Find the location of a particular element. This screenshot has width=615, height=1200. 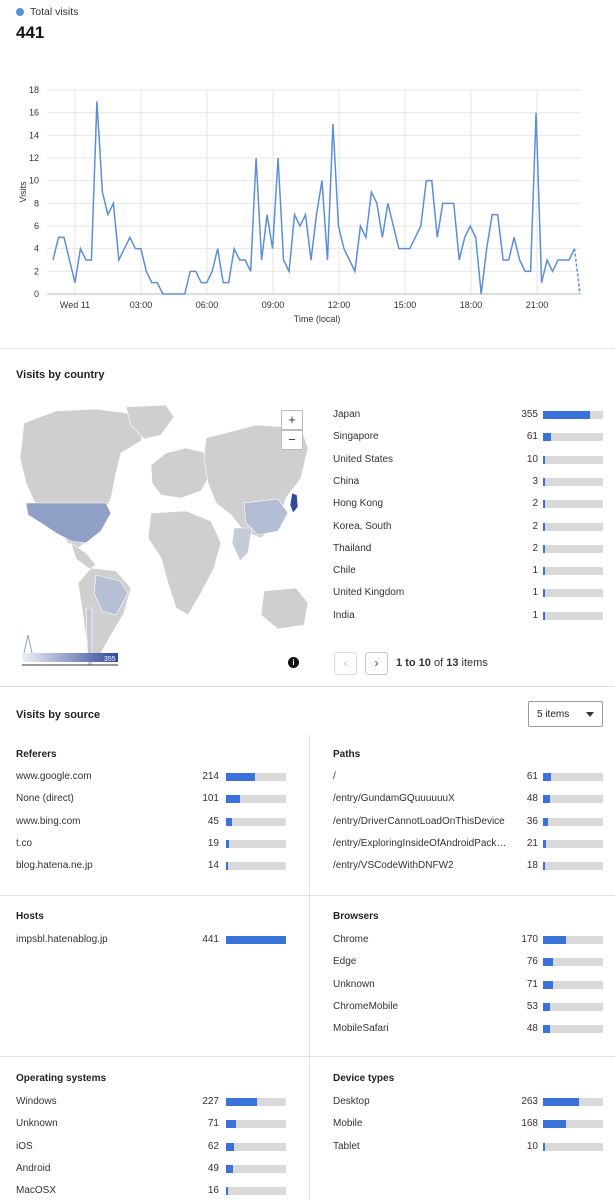

info-icon: i is located at coordinates (293, 662).